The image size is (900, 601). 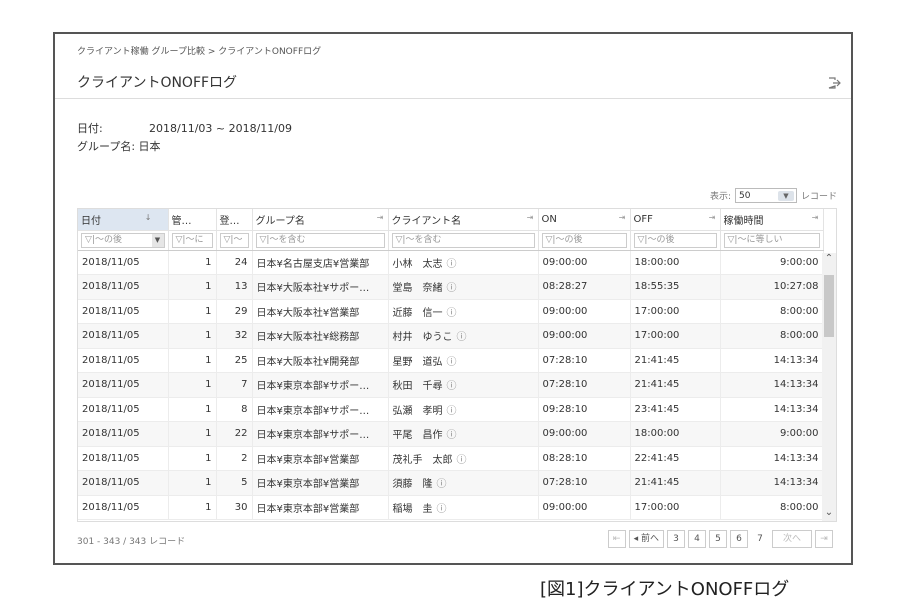 What do you see at coordinates (772, 434) in the screenshot?
I see `table-cell: 9:00:00` at bounding box center [772, 434].